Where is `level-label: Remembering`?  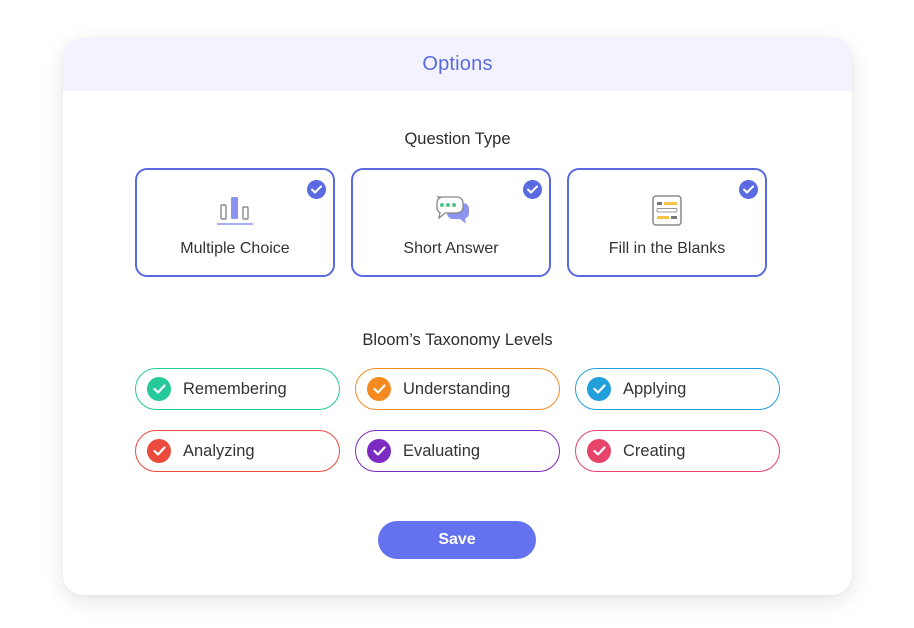
level-label: Remembering is located at coordinates (235, 388).